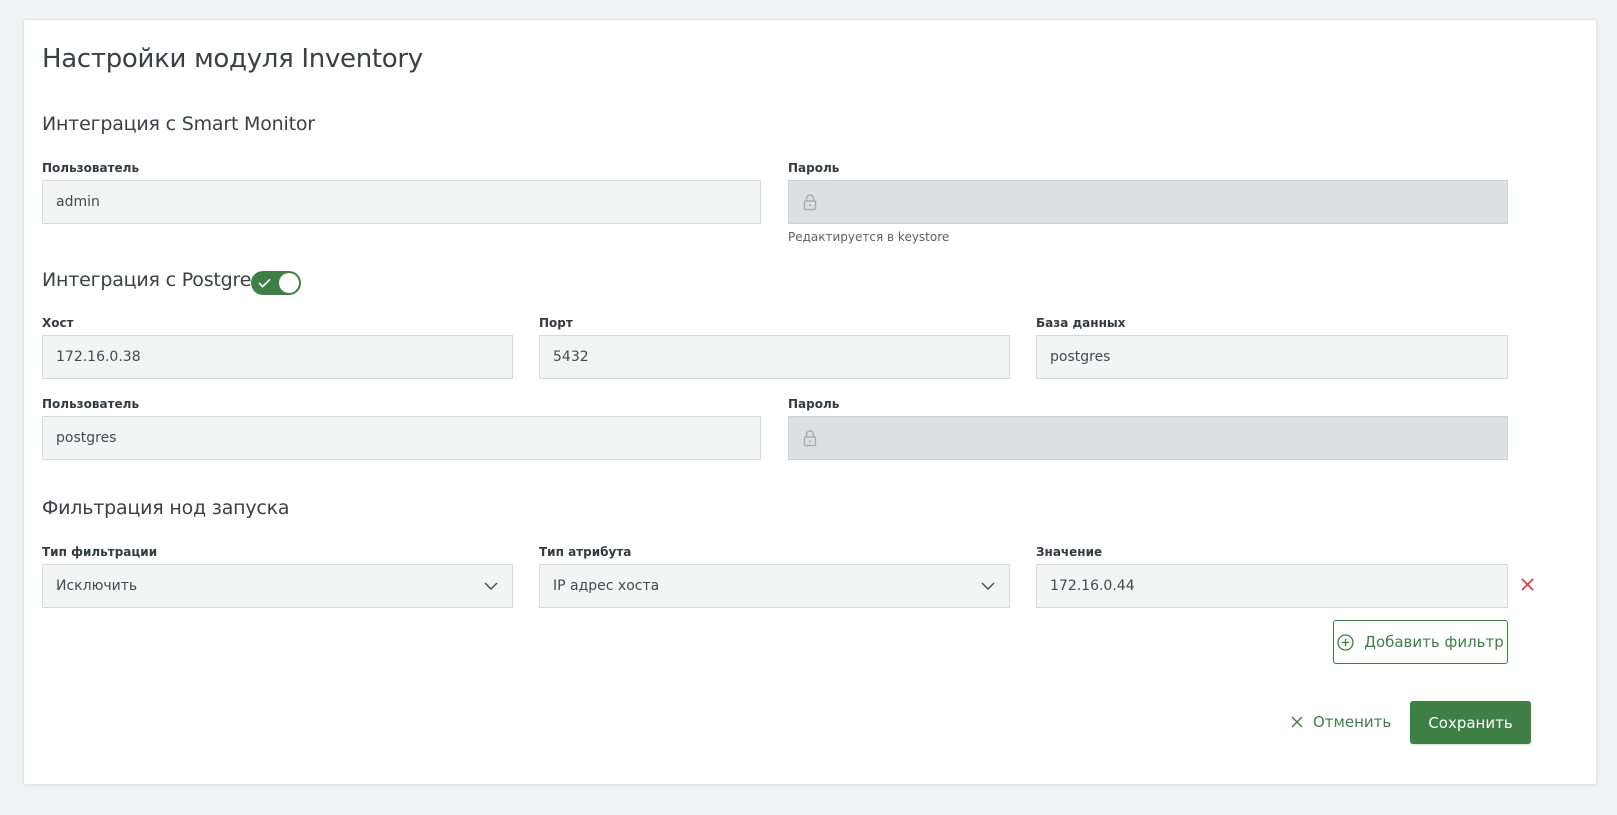  Describe the element at coordinates (556, 323) in the screenshot. I see `pg-port-label: Порт` at that location.